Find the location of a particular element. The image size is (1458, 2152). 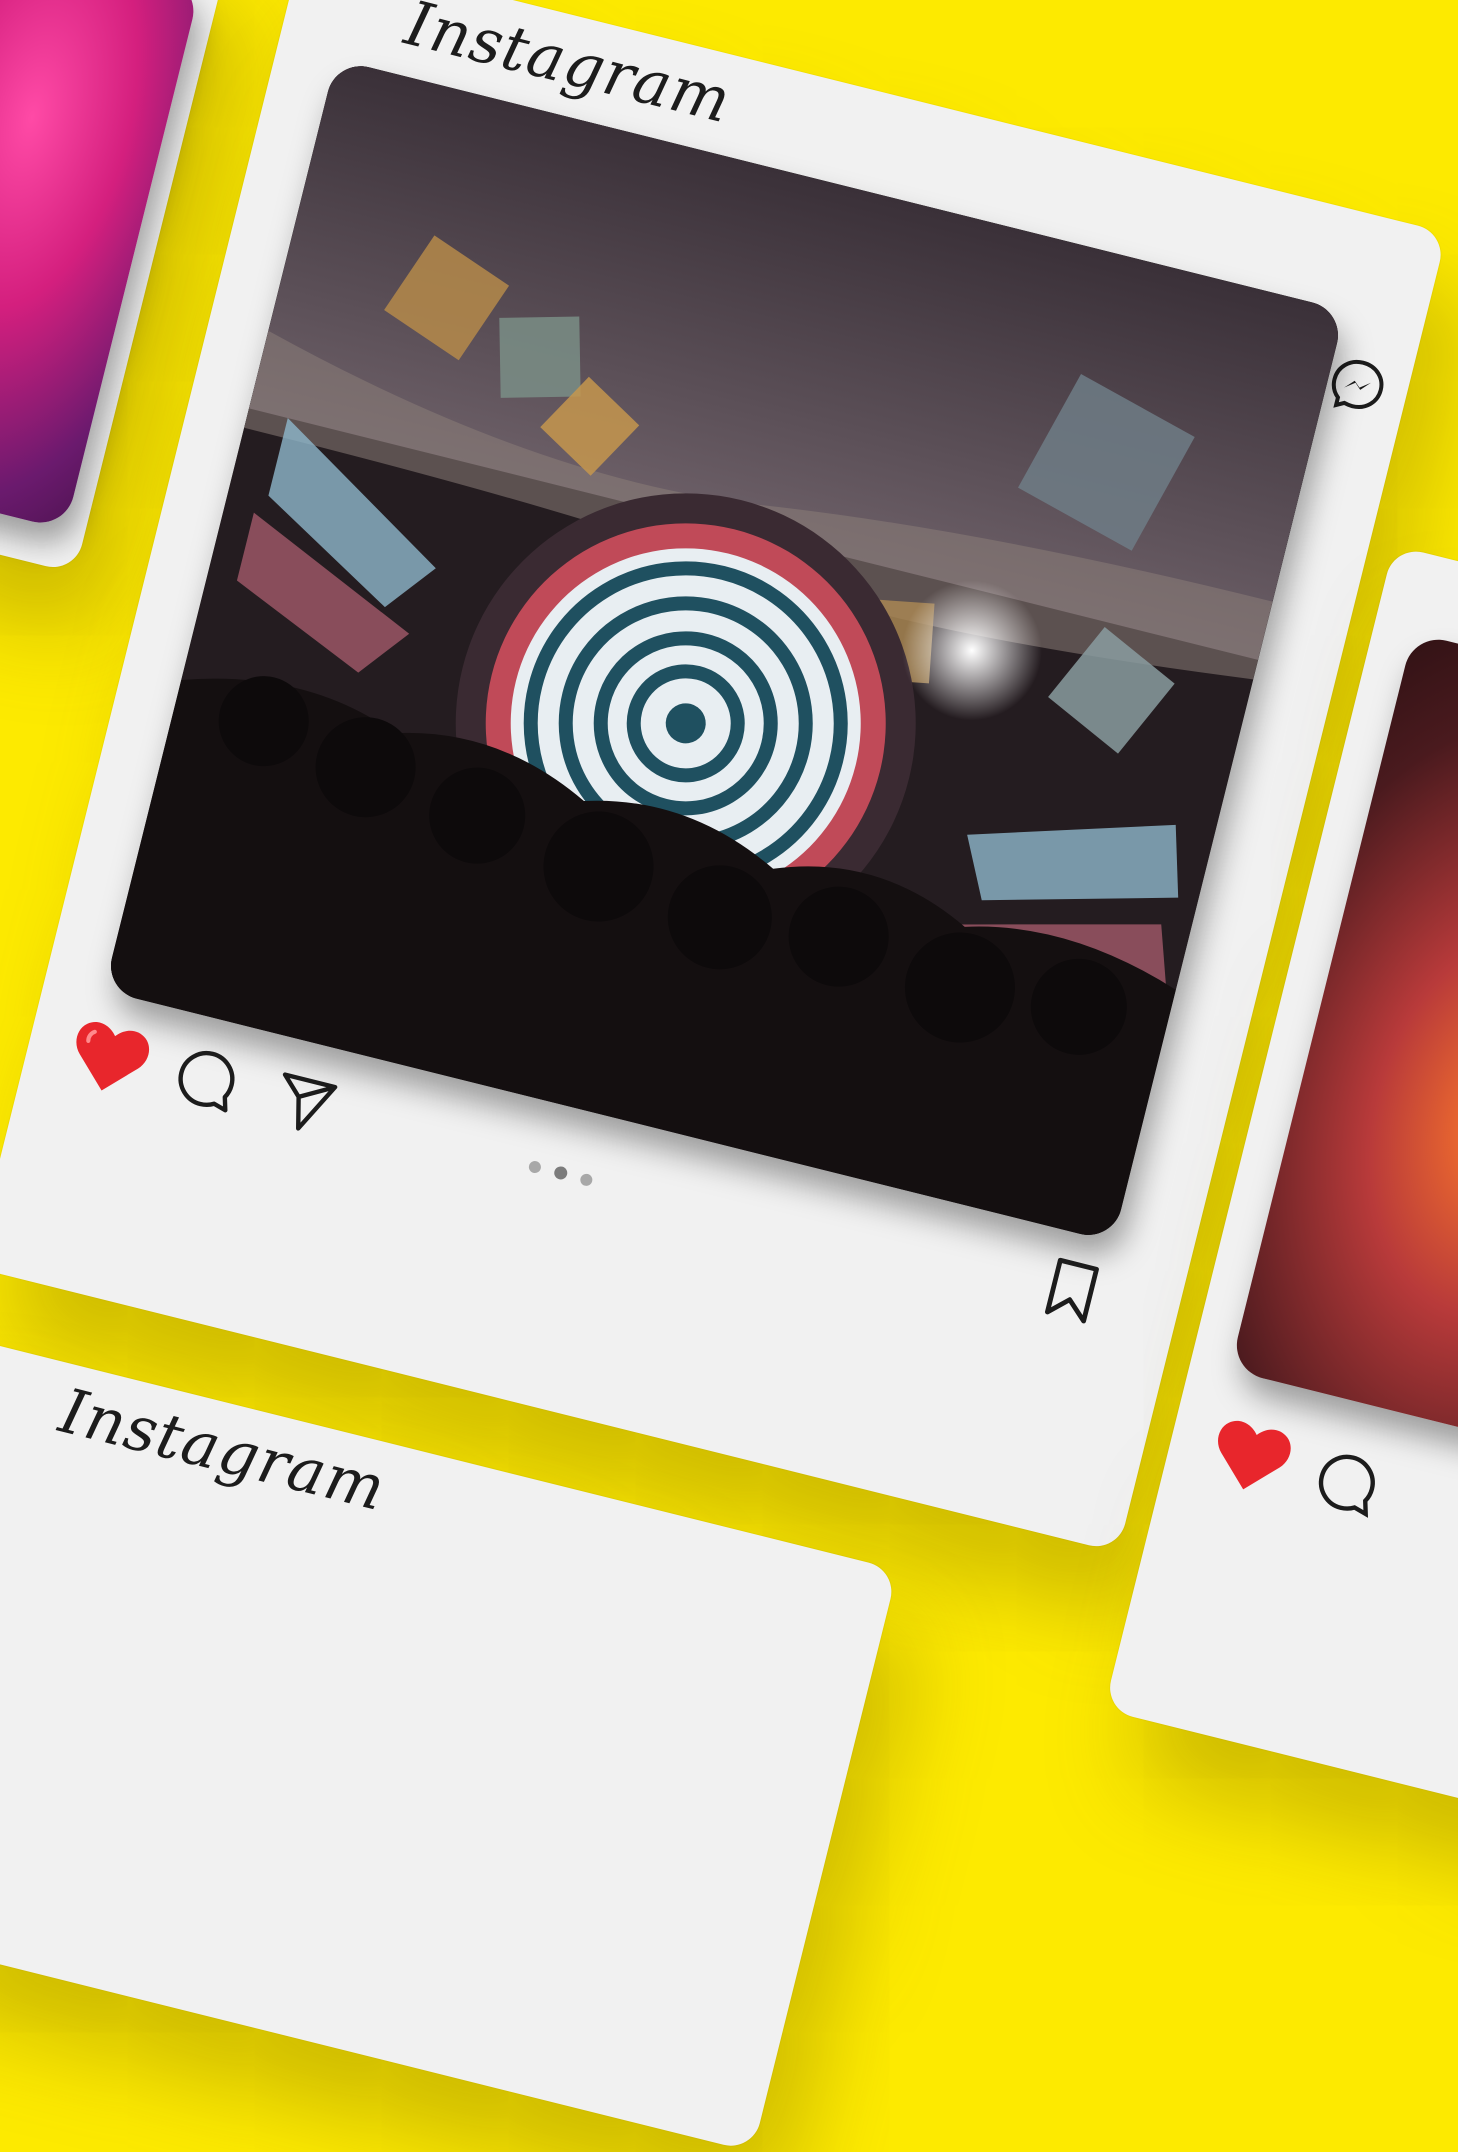

instagram-wordmark-bottom: Instagram is located at coordinates (222, 1449).